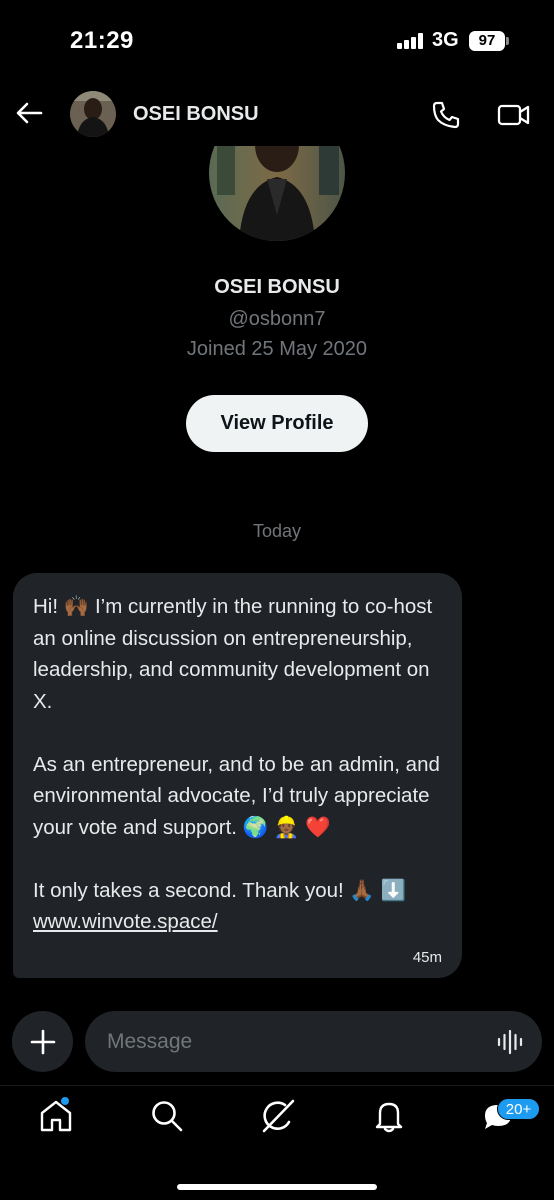  Describe the element at coordinates (93, 114) in the screenshot. I see `header-avatar` at that location.